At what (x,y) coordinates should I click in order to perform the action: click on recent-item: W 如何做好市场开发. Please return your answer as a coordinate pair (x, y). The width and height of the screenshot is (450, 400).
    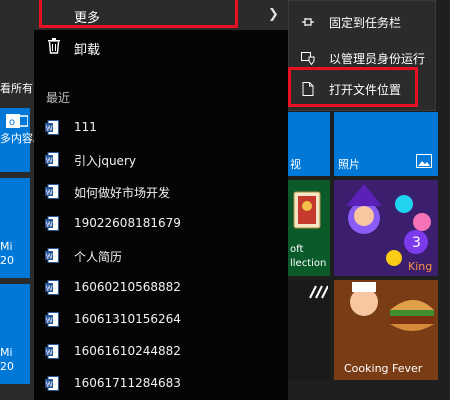
    Looking at the image, I should click on (161, 192).